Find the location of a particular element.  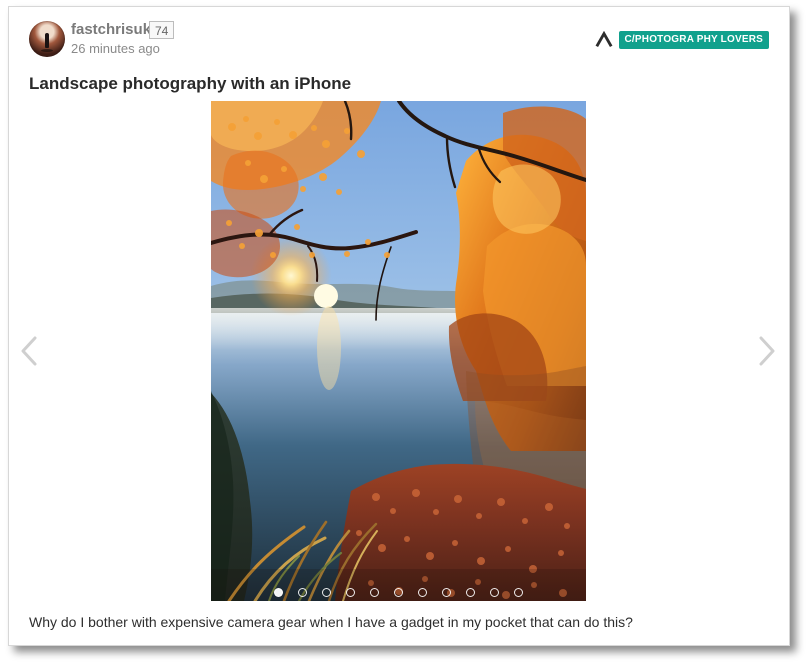

author-score-badge: 74 is located at coordinates (162, 30).